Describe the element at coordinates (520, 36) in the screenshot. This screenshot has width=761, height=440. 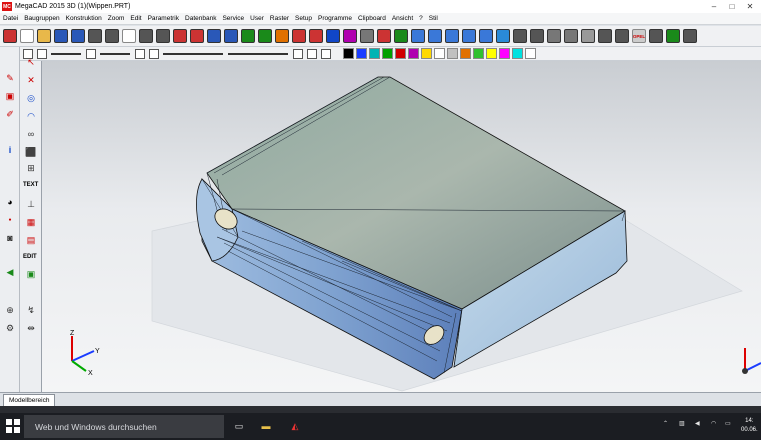
I see `wireframe-icon` at that location.